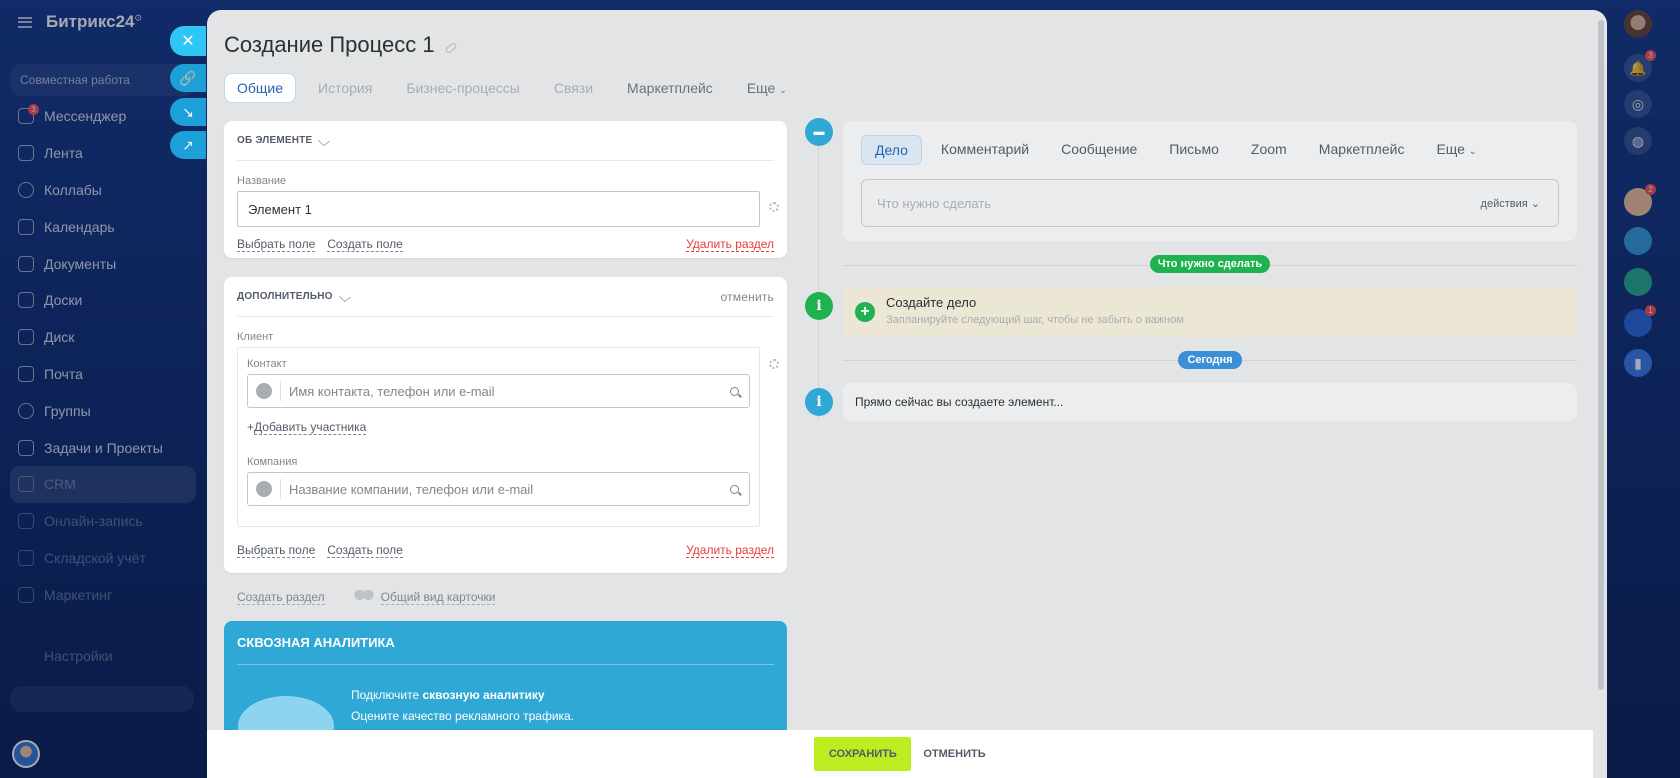 This screenshot has height=778, width=1680. I want to click on plus-icon: +, so click(865, 312).